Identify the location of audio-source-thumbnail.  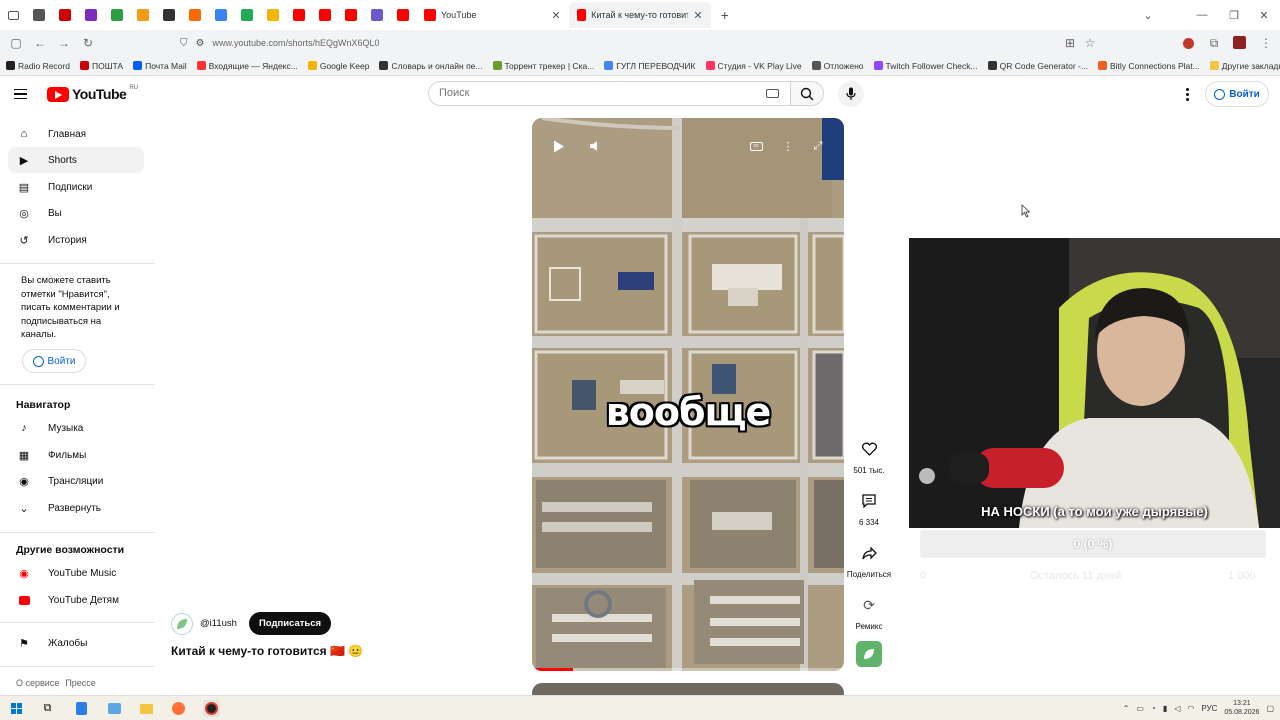
(869, 654).